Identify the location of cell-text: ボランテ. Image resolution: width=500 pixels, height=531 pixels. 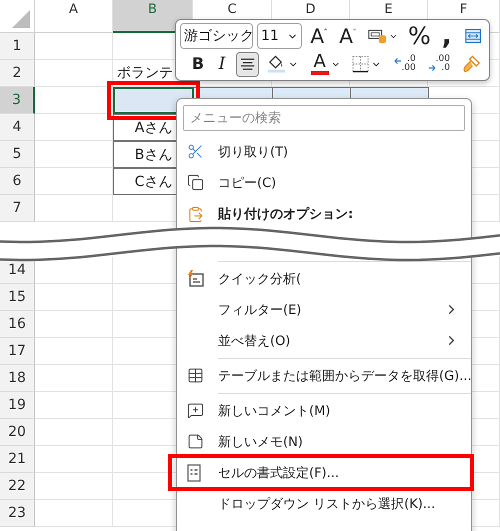
(145, 73).